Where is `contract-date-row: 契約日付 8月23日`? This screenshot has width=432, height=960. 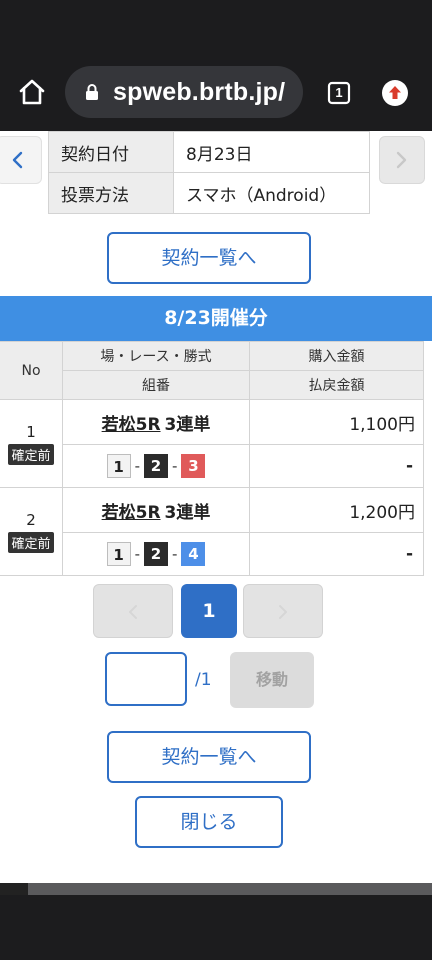
contract-date-row: 契約日付 8月23日 is located at coordinates (209, 152).